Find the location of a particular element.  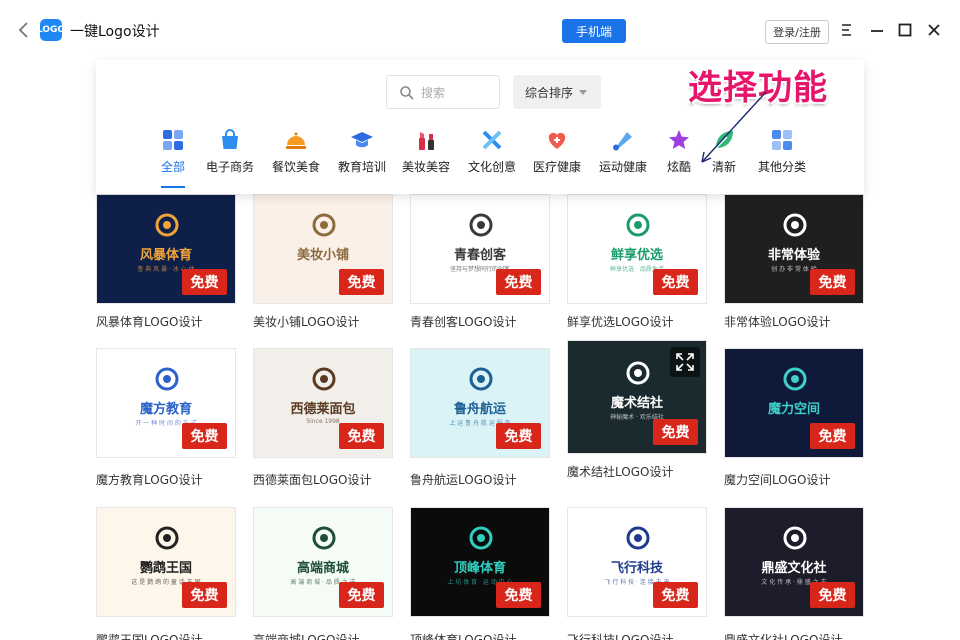

shopping-bag-icon is located at coordinates (230, 139).